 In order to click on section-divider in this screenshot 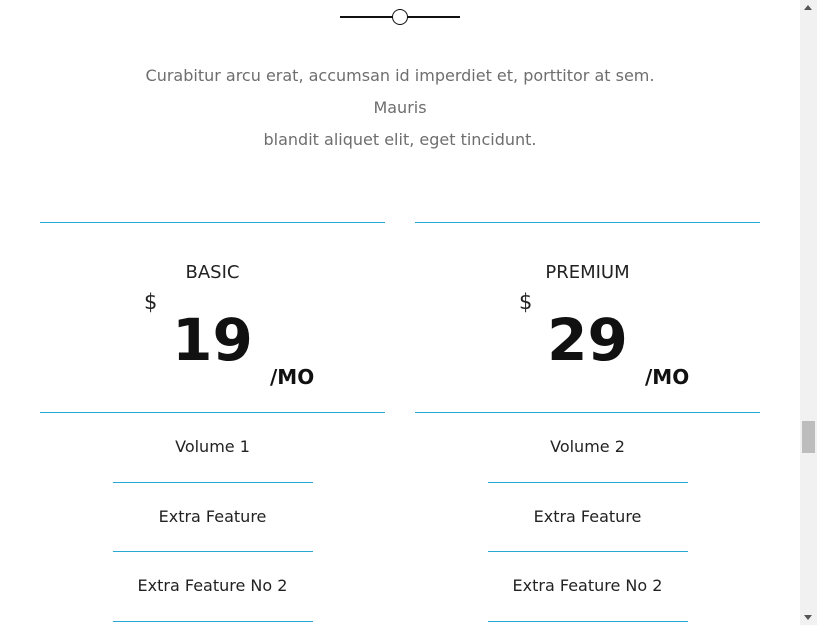, I will do `click(400, 17)`.